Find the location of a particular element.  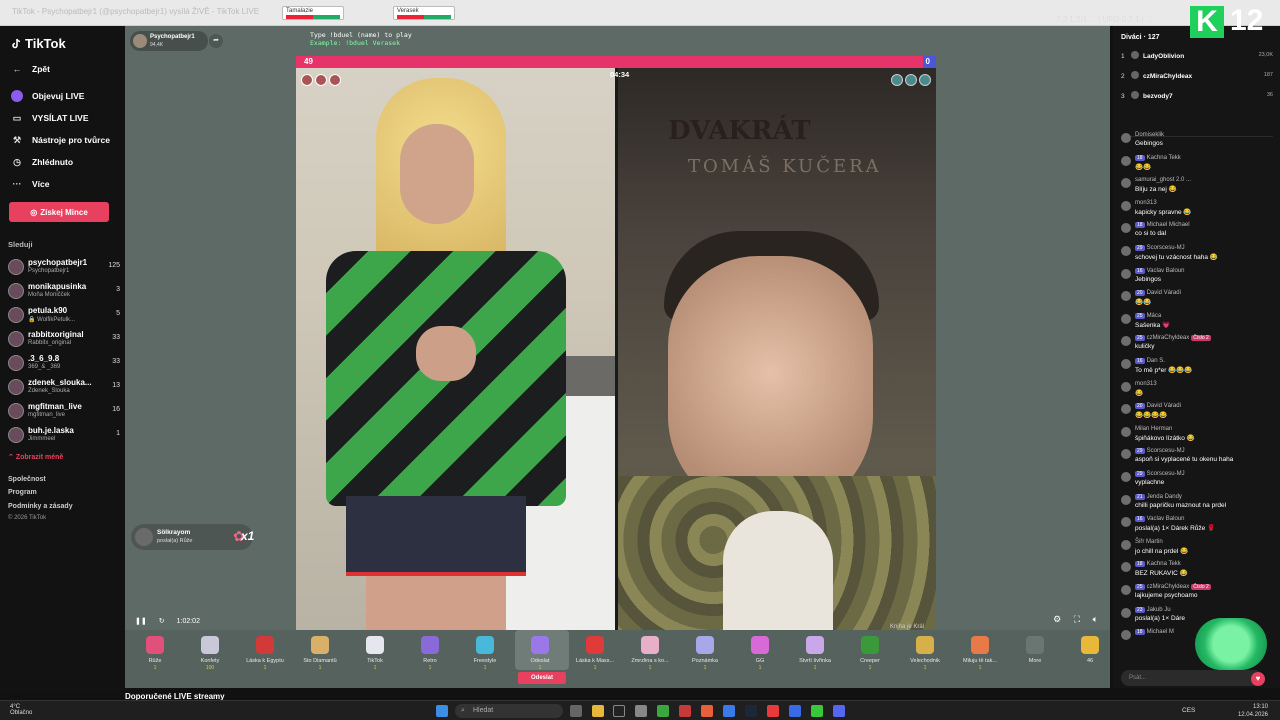

following-item: rabbitxoriginal Rabbitx_original 33 is located at coordinates (64, 339).